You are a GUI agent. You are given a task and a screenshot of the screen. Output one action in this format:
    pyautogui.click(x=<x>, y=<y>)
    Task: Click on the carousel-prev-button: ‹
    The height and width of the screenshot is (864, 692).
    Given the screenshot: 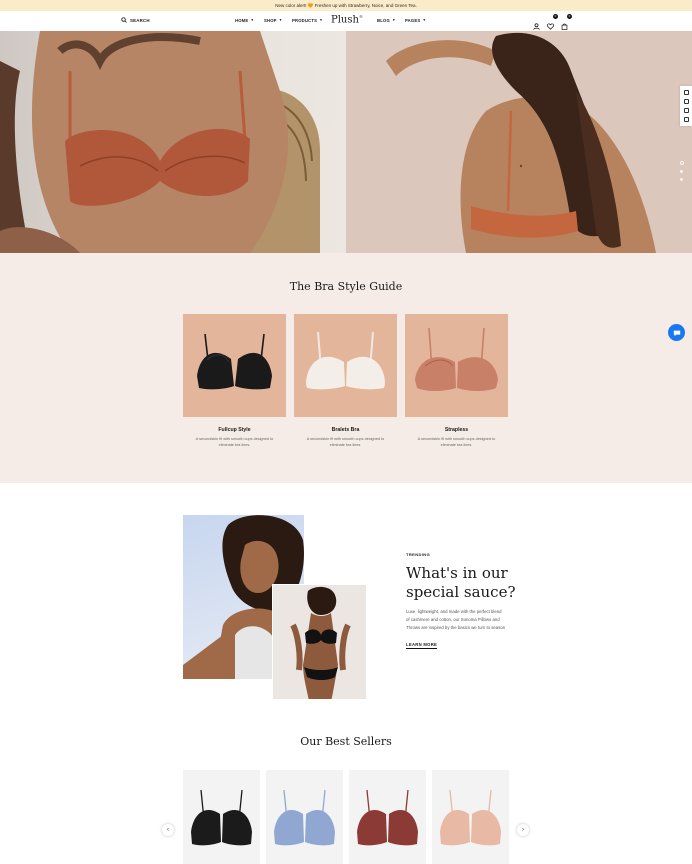 What is the action you would take?
    pyautogui.click(x=168, y=830)
    